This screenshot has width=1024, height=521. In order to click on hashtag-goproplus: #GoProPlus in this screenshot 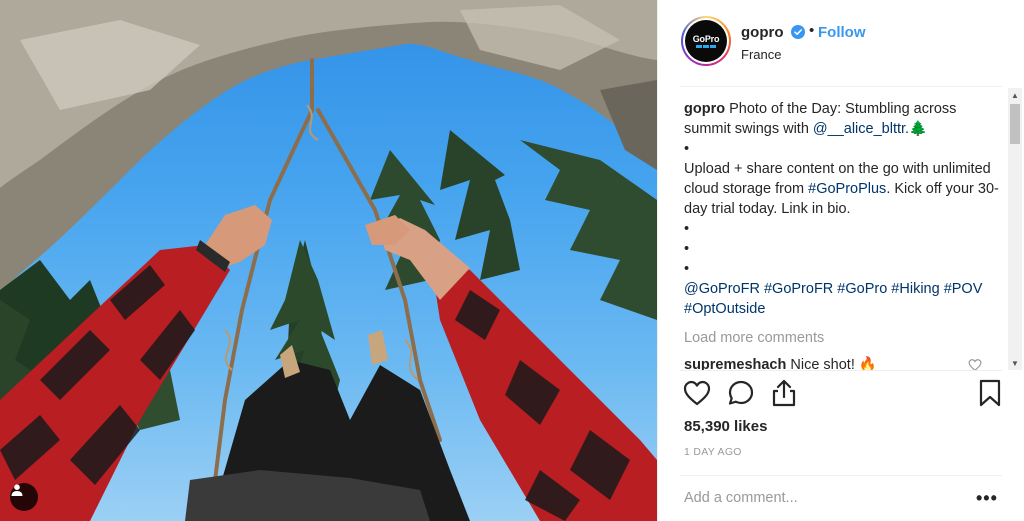, I will do `click(847, 189)`.